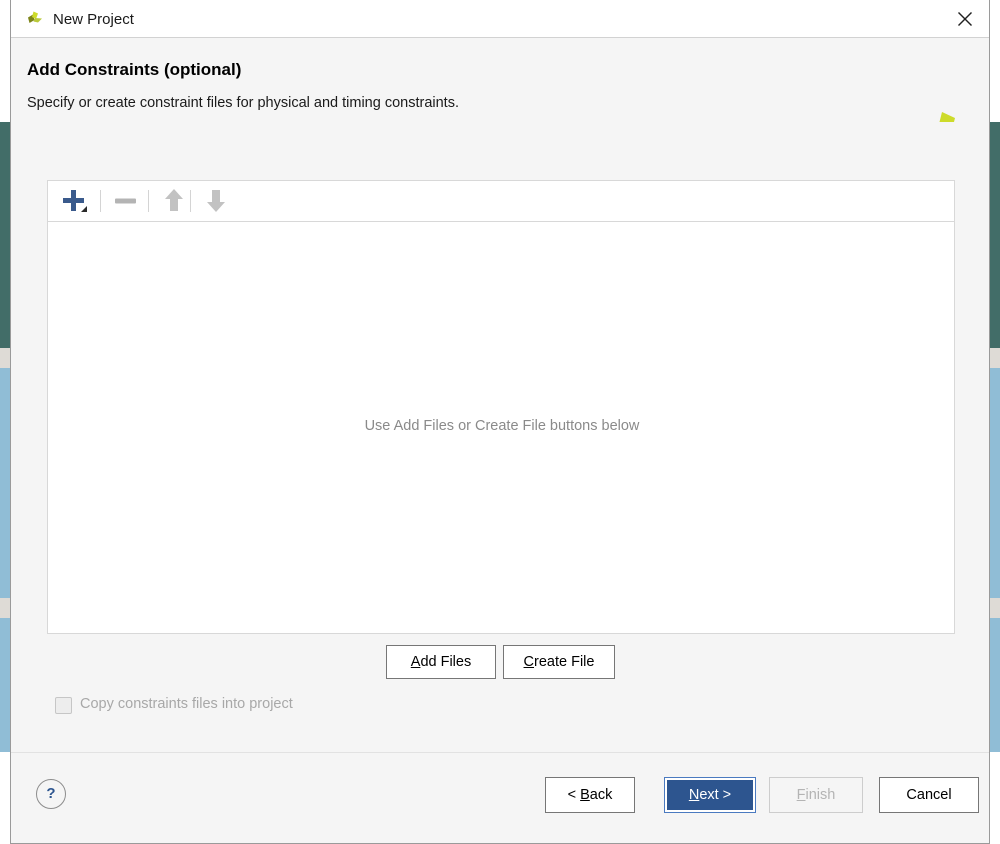 The width and height of the screenshot is (1000, 844). What do you see at coordinates (500, 797) in the screenshot?
I see `dialog-footer: ? < Back Next > Finish Cancel` at bounding box center [500, 797].